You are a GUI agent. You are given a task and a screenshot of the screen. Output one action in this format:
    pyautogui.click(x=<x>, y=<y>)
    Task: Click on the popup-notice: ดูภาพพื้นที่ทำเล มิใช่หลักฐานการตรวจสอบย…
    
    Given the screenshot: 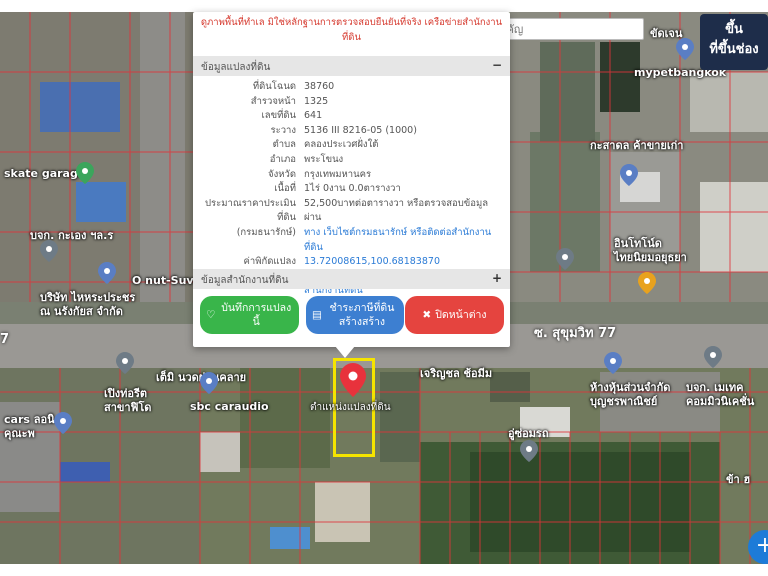 What is the action you would take?
    pyautogui.click(x=351, y=30)
    